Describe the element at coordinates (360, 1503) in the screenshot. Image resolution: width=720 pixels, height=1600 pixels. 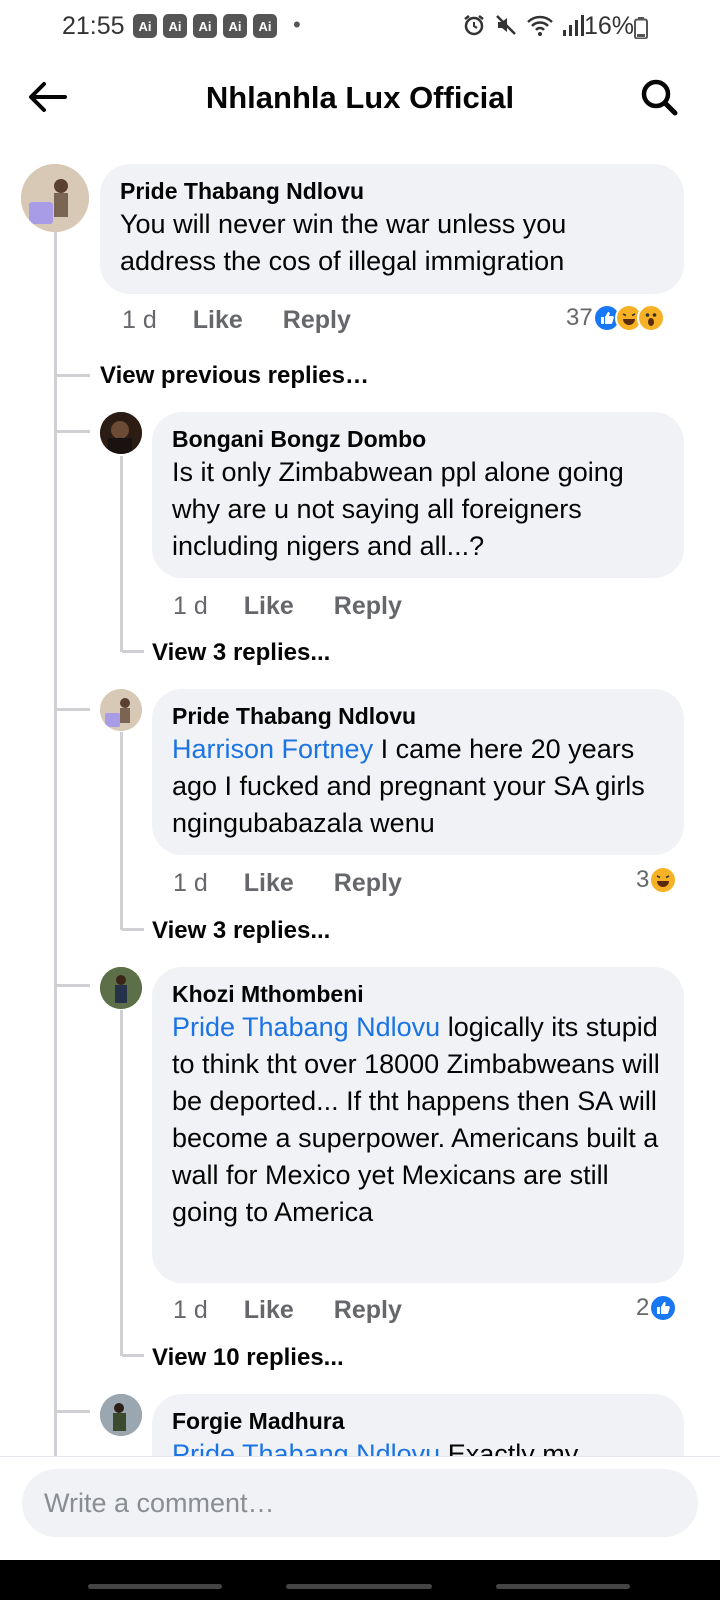
I see `comment-input` at that location.